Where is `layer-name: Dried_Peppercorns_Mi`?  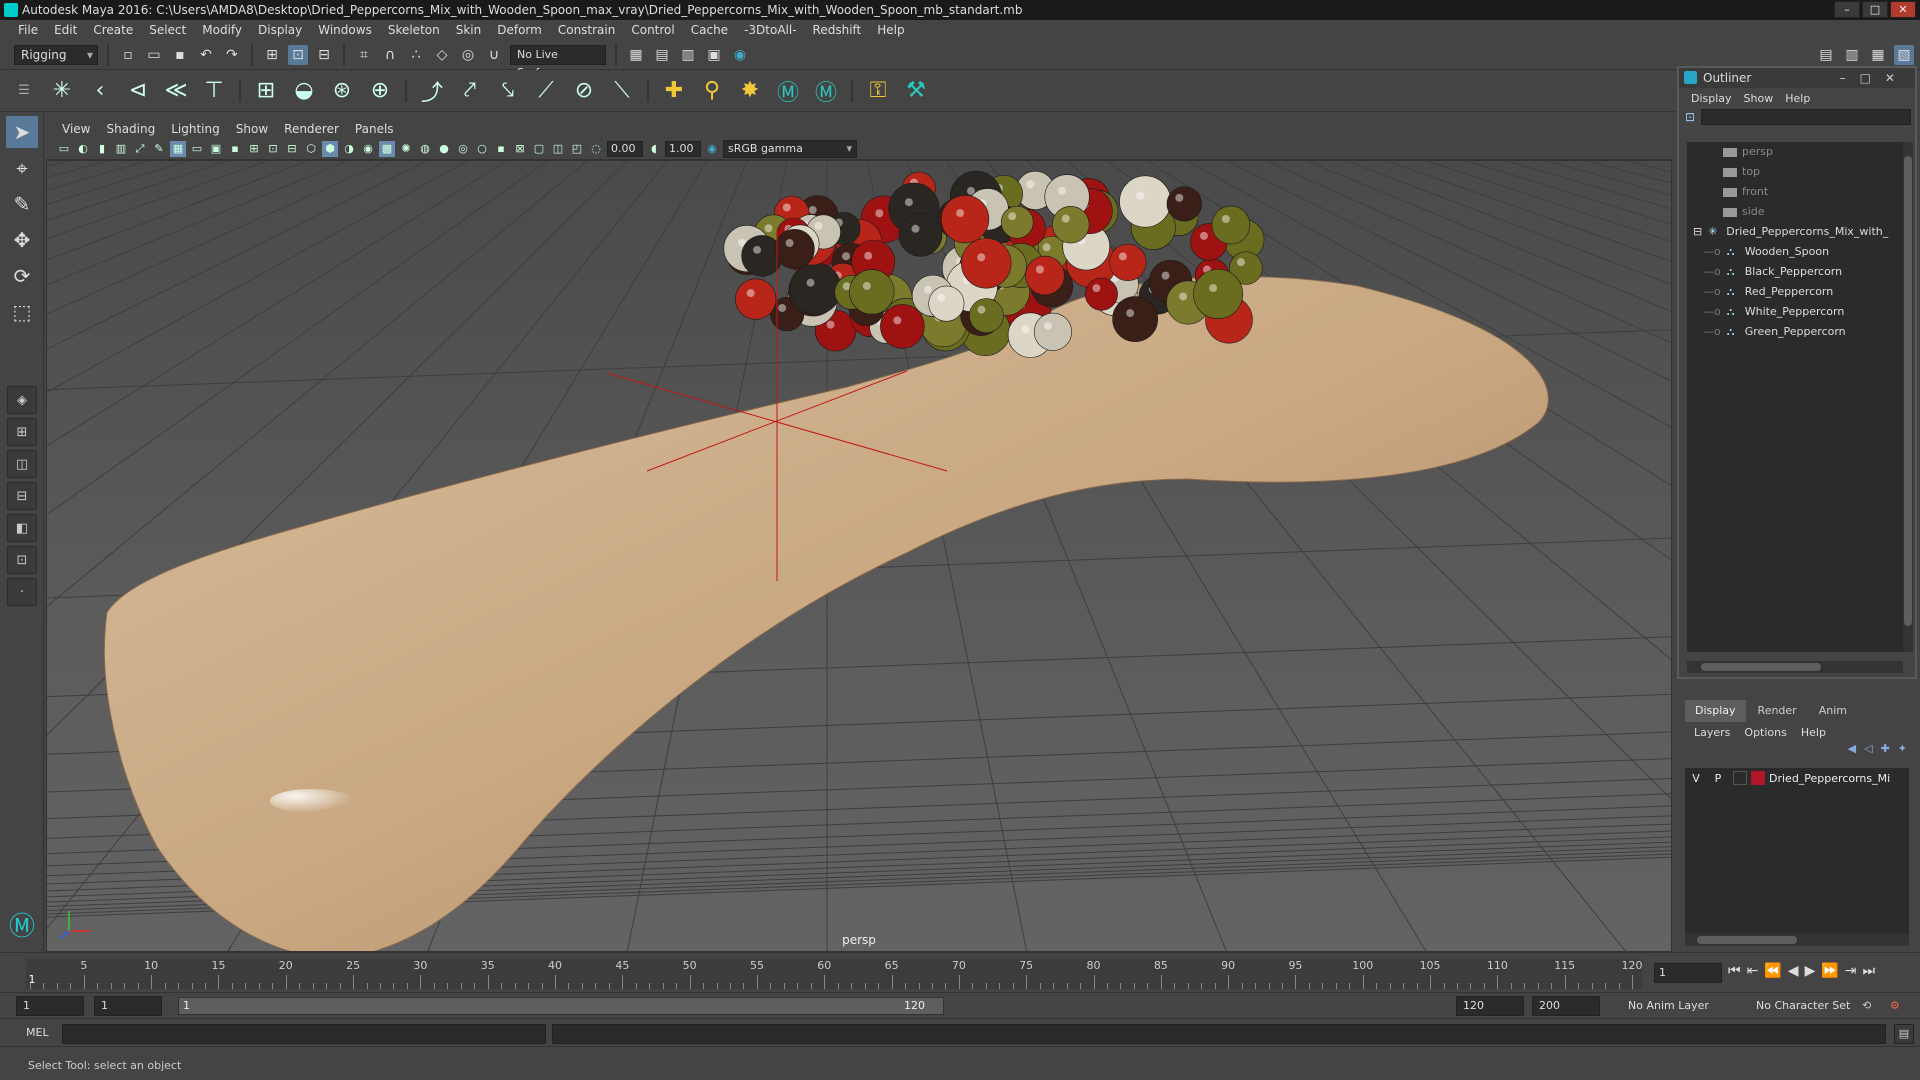
layer-name: Dried_Peppercorns_Mi is located at coordinates (1829, 778).